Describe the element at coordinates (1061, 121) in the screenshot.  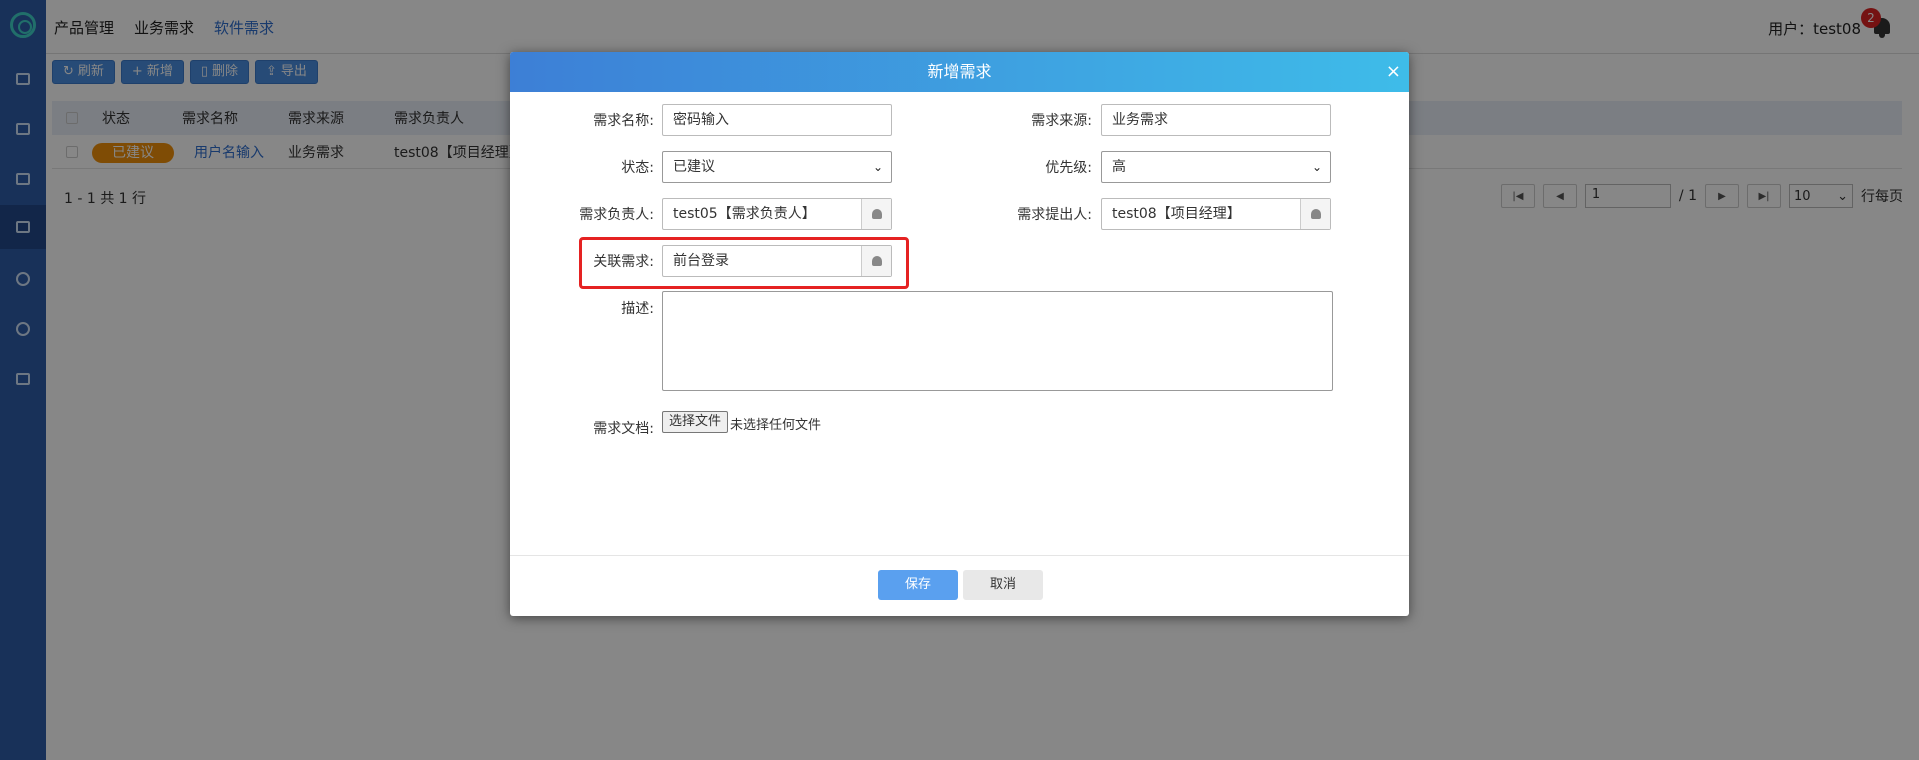
I see `source-label: 需求来源:` at that location.